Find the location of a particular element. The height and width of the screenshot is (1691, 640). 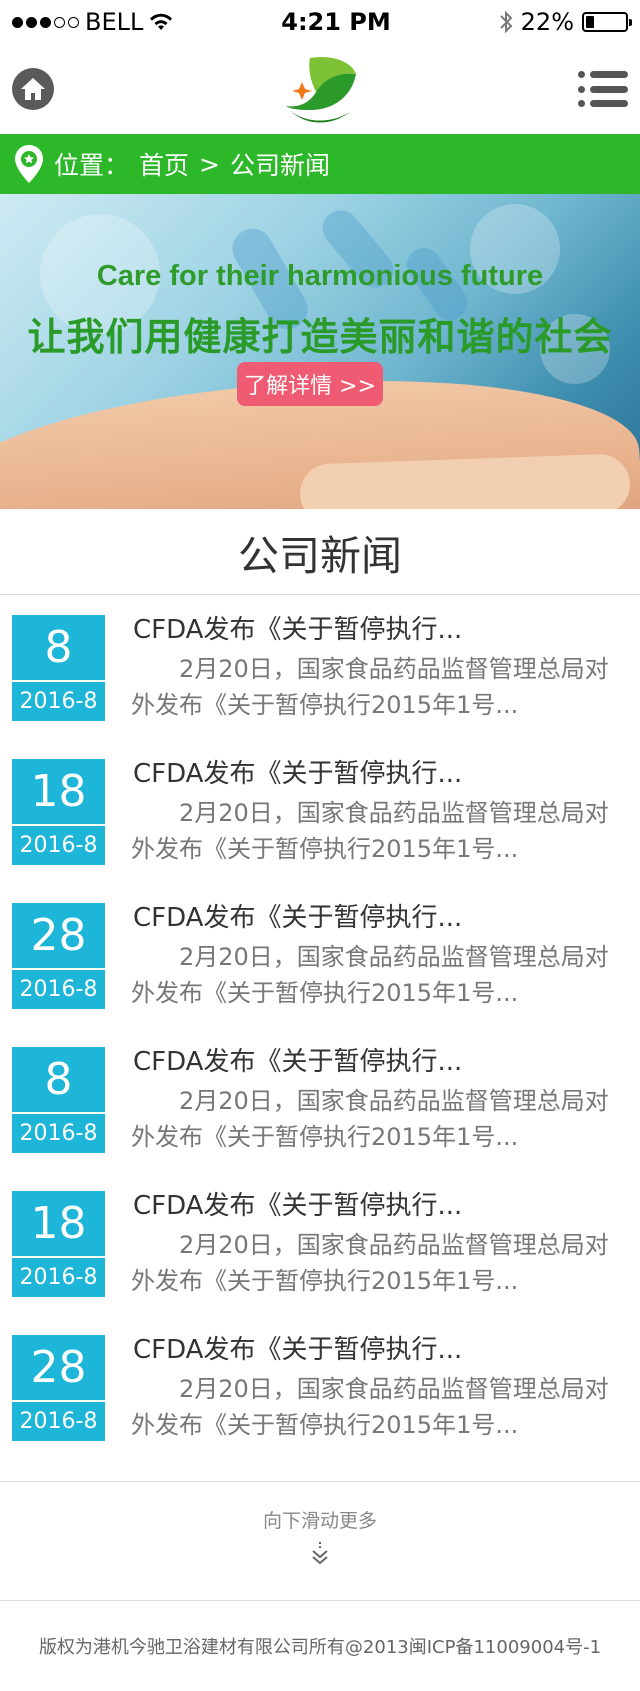

banner-english-text: Care for their harmonious future is located at coordinates (320, 276).